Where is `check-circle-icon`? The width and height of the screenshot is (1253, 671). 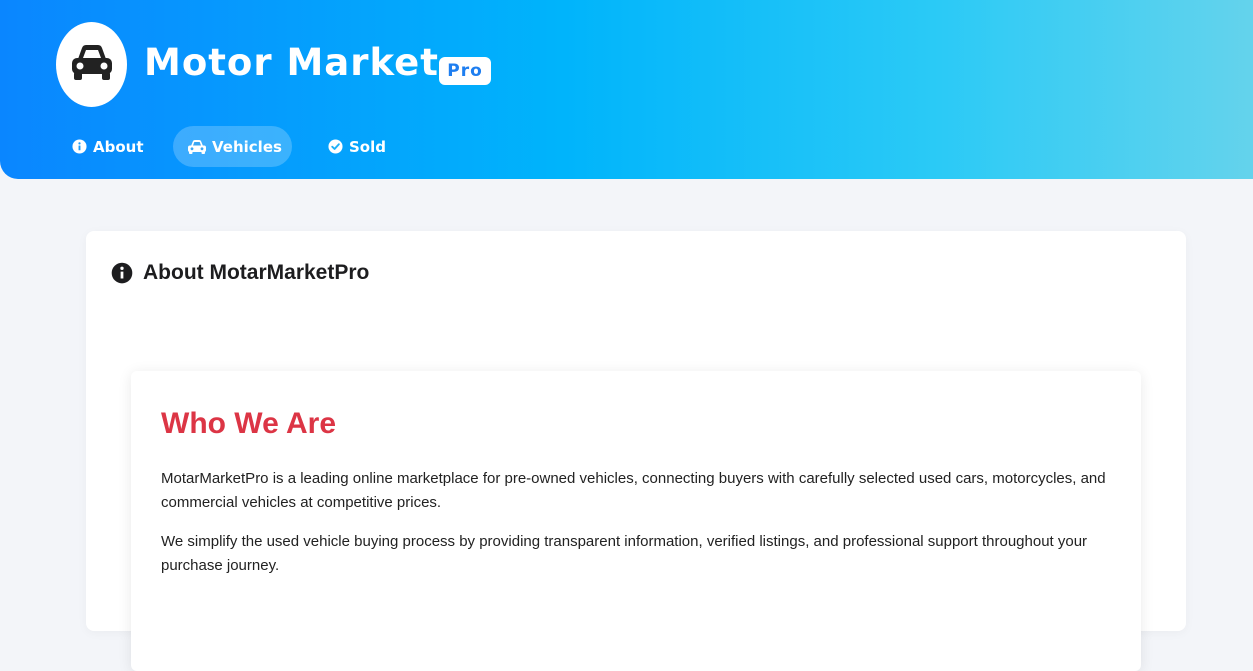
check-circle-icon is located at coordinates (336, 146).